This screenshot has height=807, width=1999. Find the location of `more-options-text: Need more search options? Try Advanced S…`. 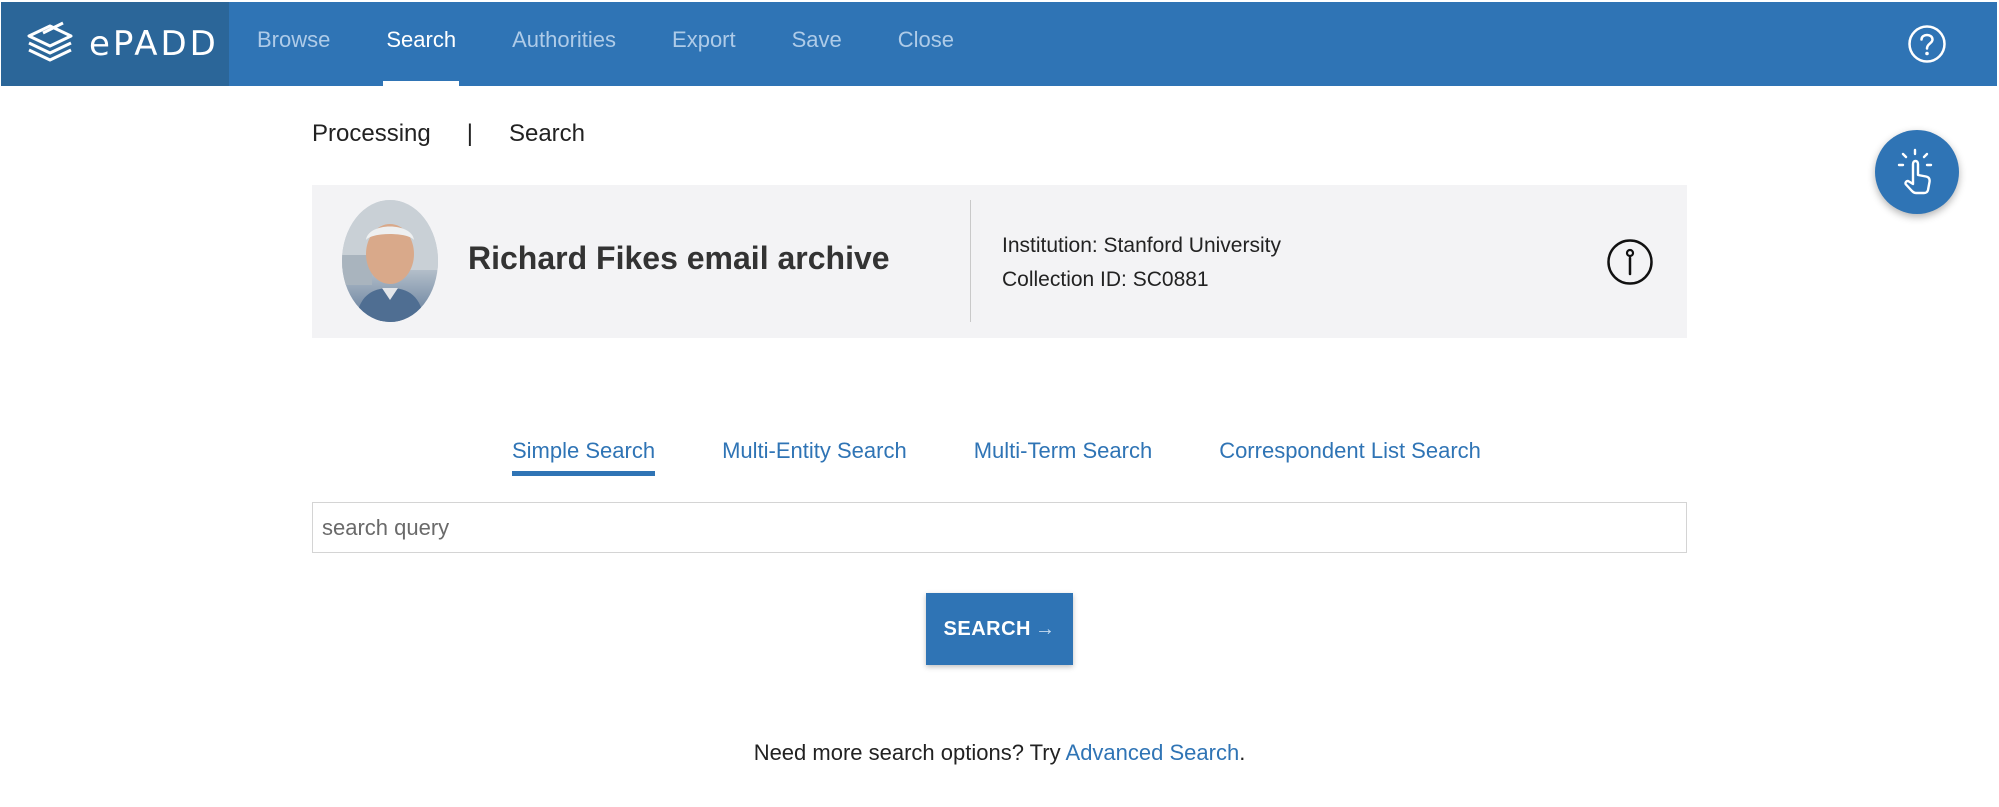

more-options-text: Need more search options? Try Advanced S… is located at coordinates (999, 753).